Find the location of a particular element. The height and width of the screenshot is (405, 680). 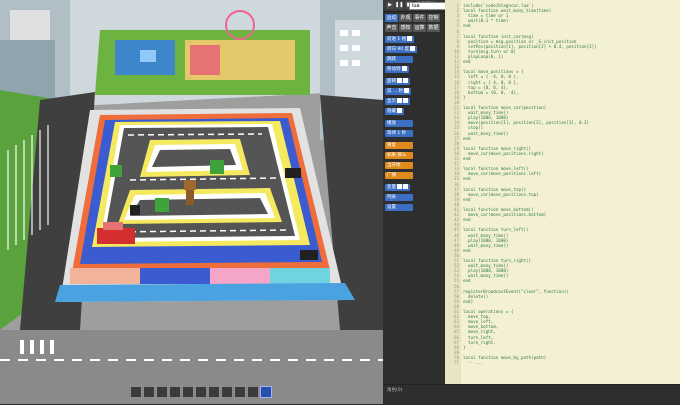

palette-tab: 控制 is located at coordinates (433, 18).